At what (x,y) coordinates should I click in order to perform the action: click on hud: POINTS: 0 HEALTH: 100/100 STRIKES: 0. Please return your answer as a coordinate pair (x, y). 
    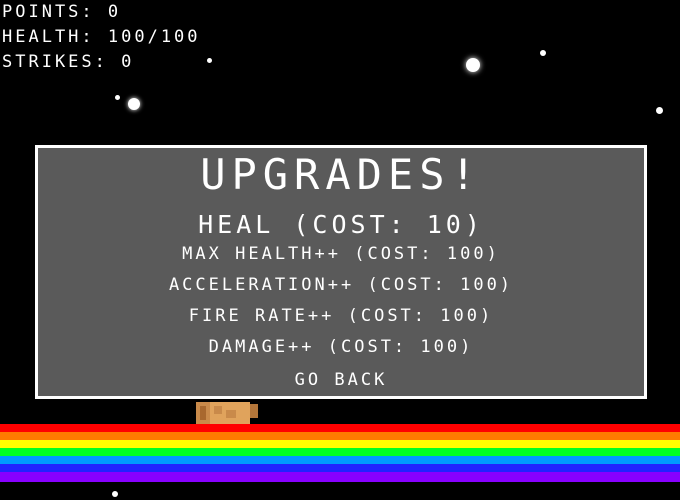
    Looking at the image, I should click on (101, 37).